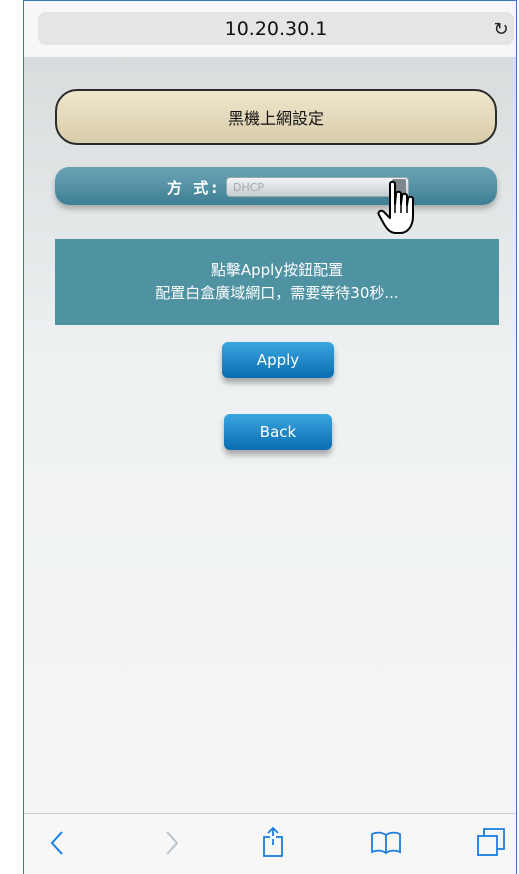 This screenshot has width=519, height=874. What do you see at coordinates (249, 187) in the screenshot?
I see `mode-select-value: DHCP` at bounding box center [249, 187].